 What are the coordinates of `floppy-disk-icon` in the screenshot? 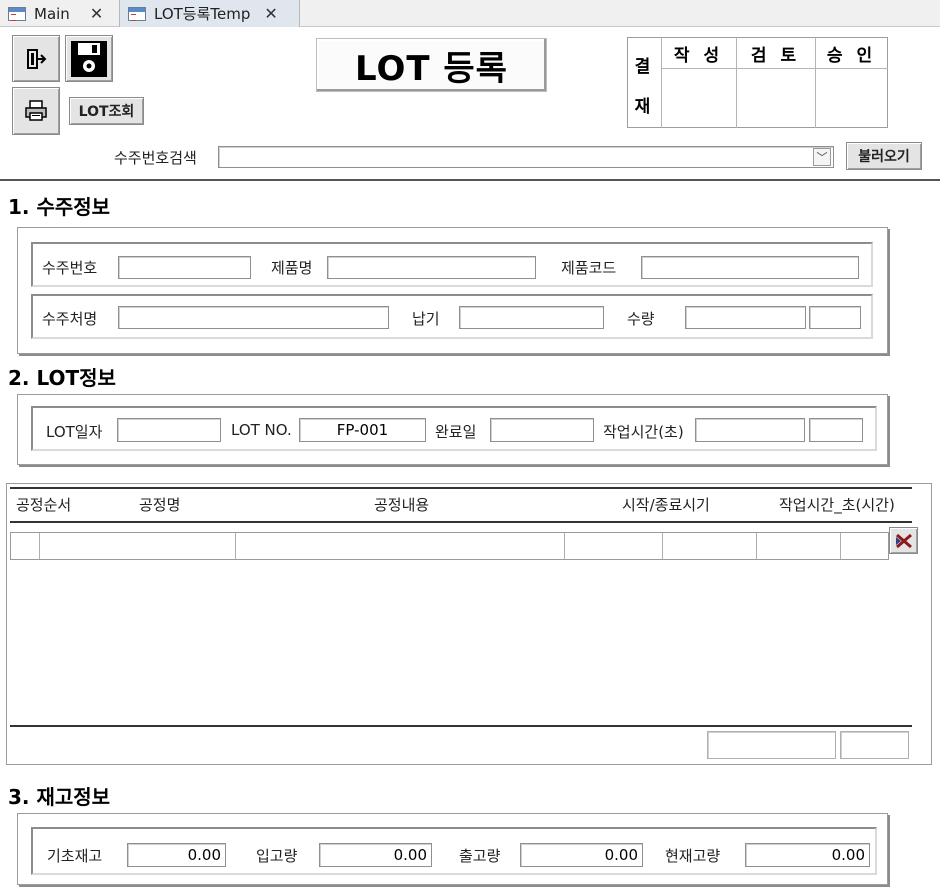 It's located at (89, 58).